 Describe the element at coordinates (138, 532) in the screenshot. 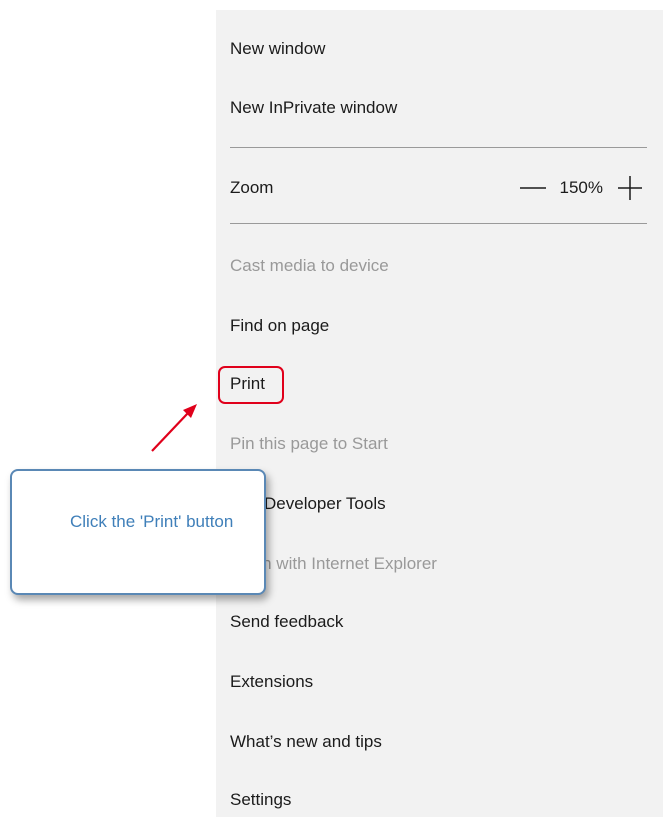

I see `tutorial-callout: Click the 'Print' button` at that location.